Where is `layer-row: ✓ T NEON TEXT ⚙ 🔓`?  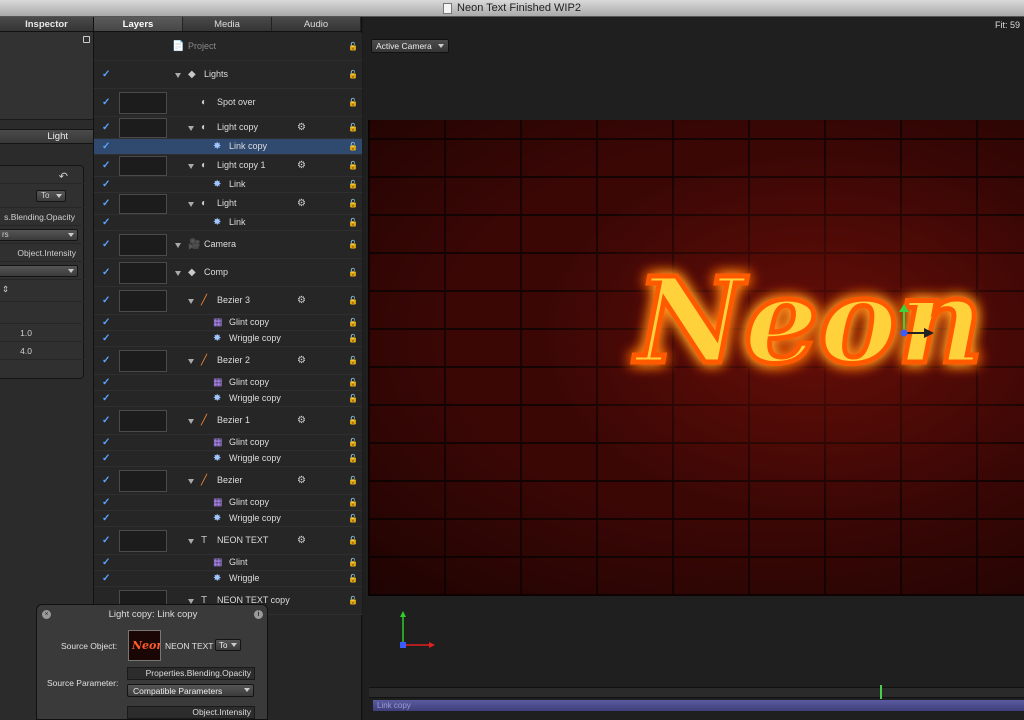 layer-row: ✓ T NEON TEXT ⚙ 🔓 is located at coordinates (228, 541).